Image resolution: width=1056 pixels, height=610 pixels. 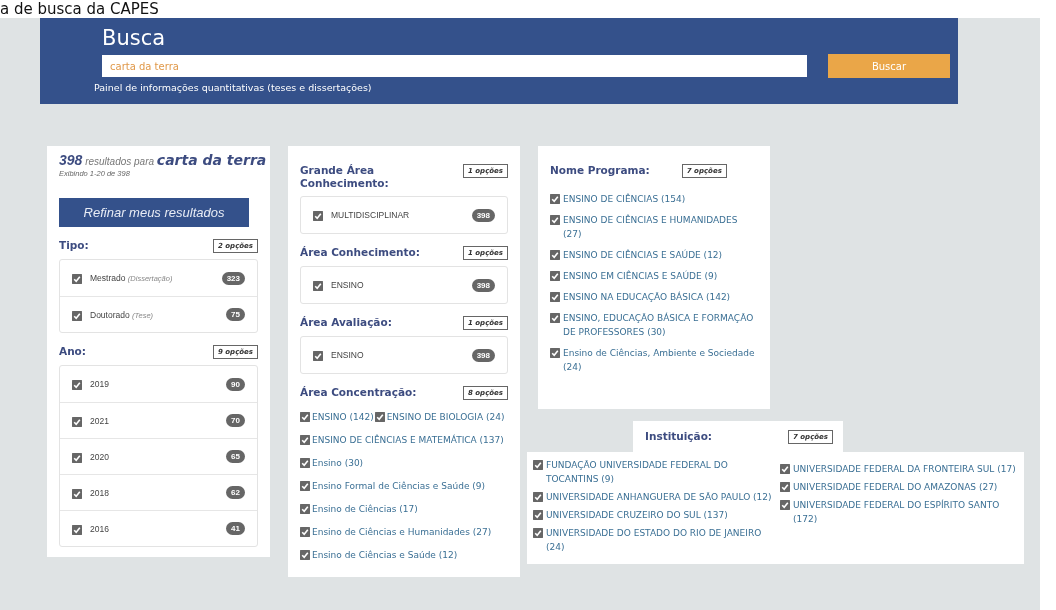 I want to click on count-badge: 75, so click(x=235, y=314).